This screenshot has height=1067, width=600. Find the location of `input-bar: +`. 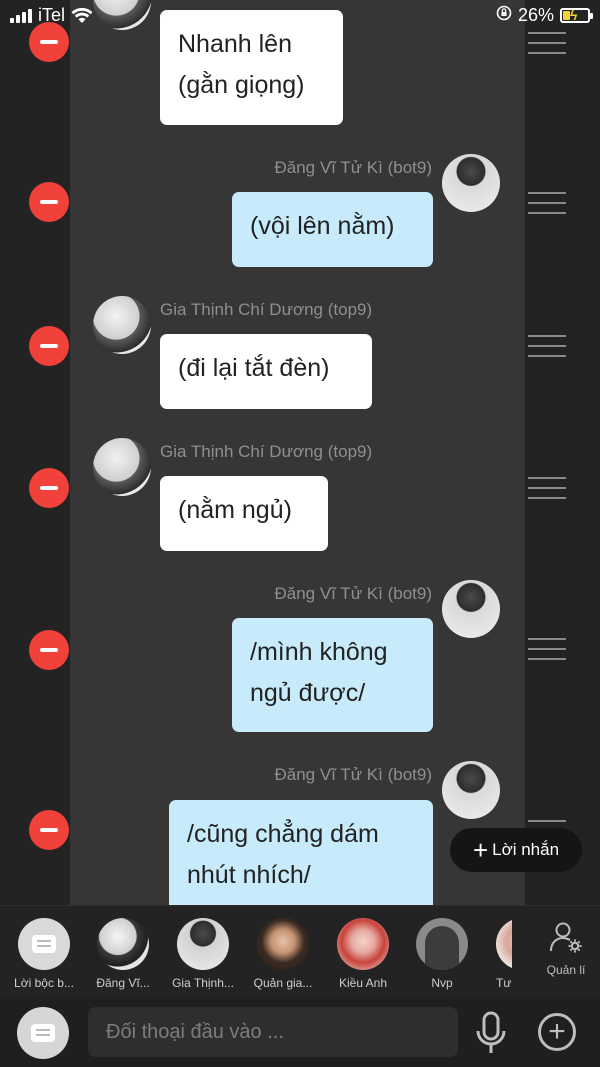

input-bar: + is located at coordinates (300, 1032).